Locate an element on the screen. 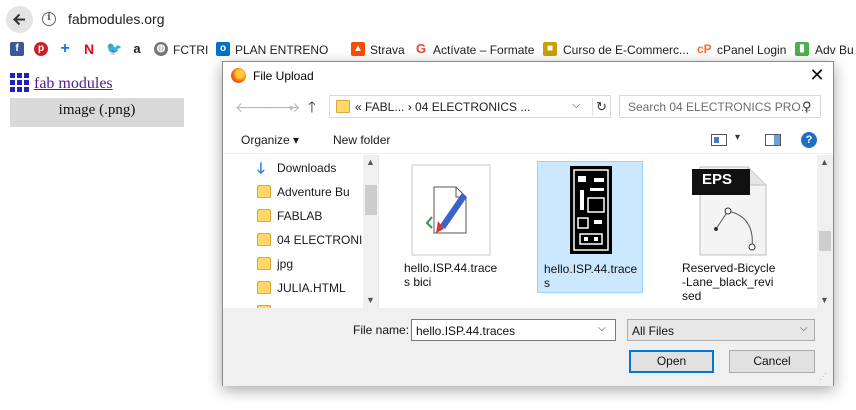 The image size is (856, 410). file-name: hello.ISP.44.traces bici is located at coordinates (451, 275).